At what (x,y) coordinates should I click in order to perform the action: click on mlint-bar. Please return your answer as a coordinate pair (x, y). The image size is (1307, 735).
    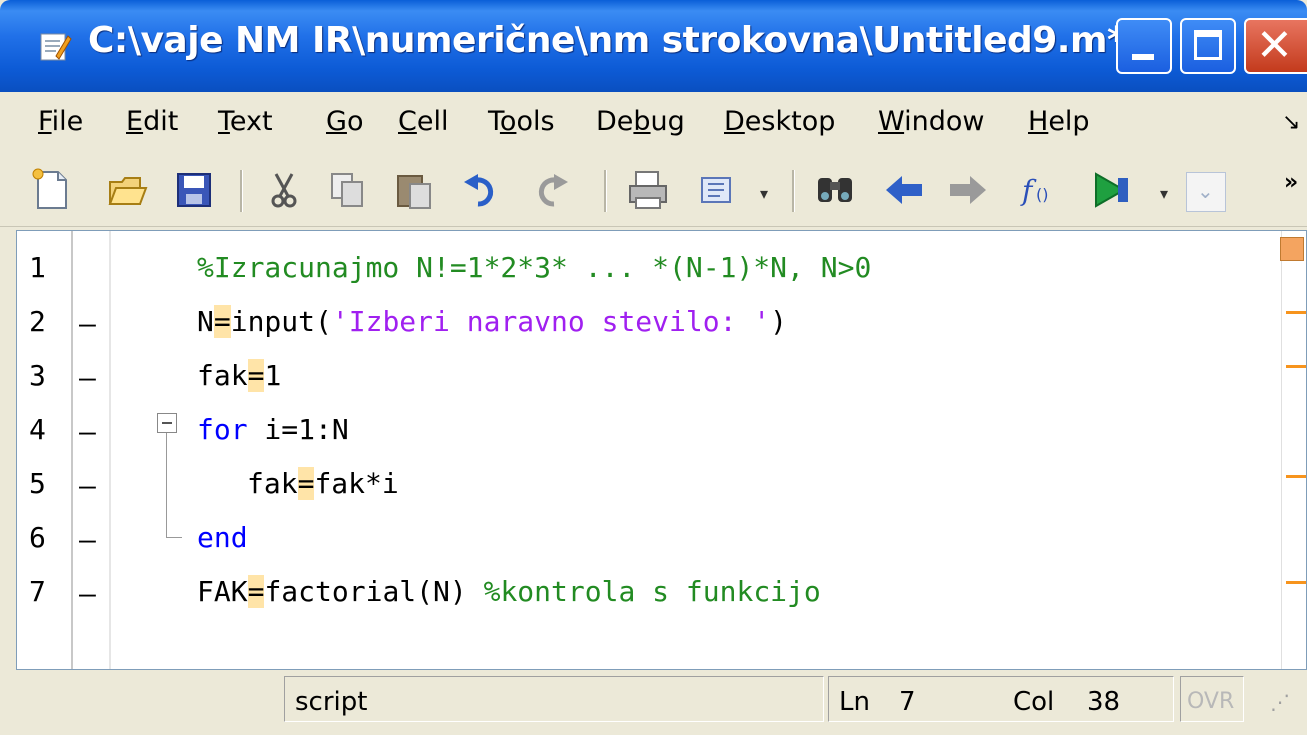
    Looking at the image, I should click on (1293, 450).